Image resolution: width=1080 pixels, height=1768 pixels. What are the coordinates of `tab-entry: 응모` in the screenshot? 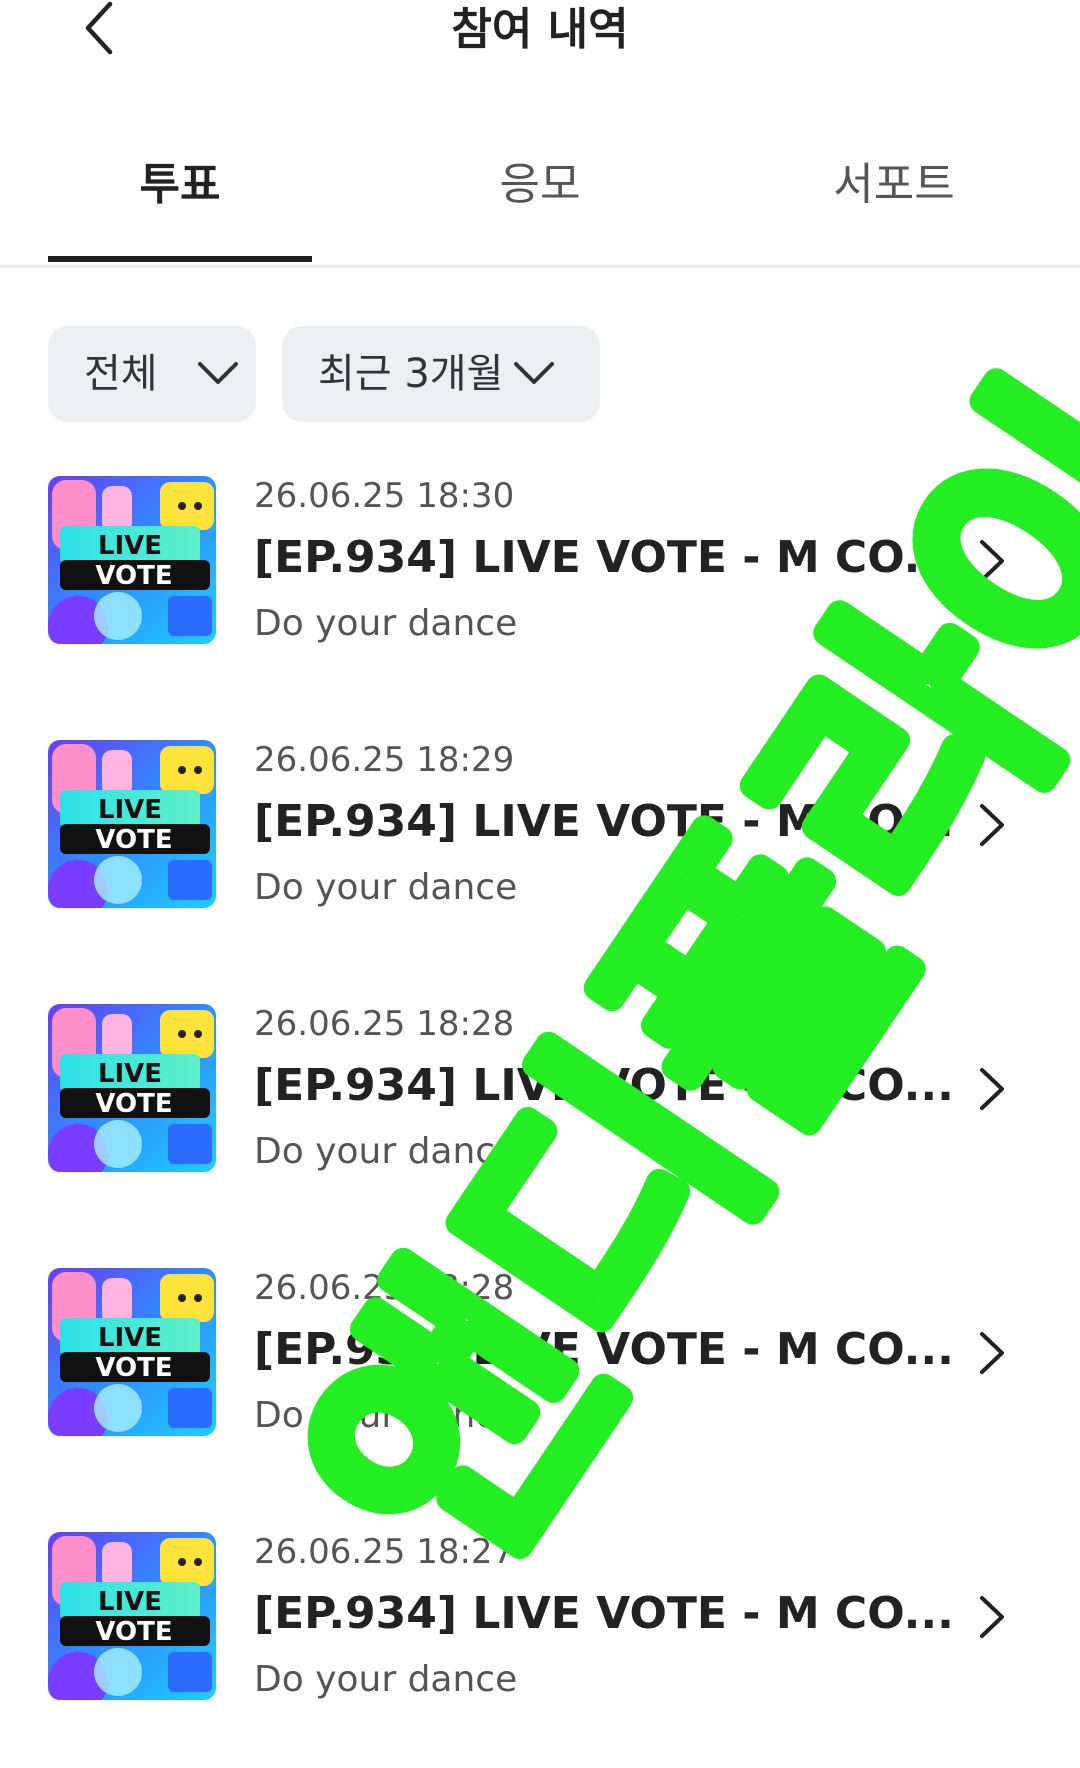 It's located at (540, 202).